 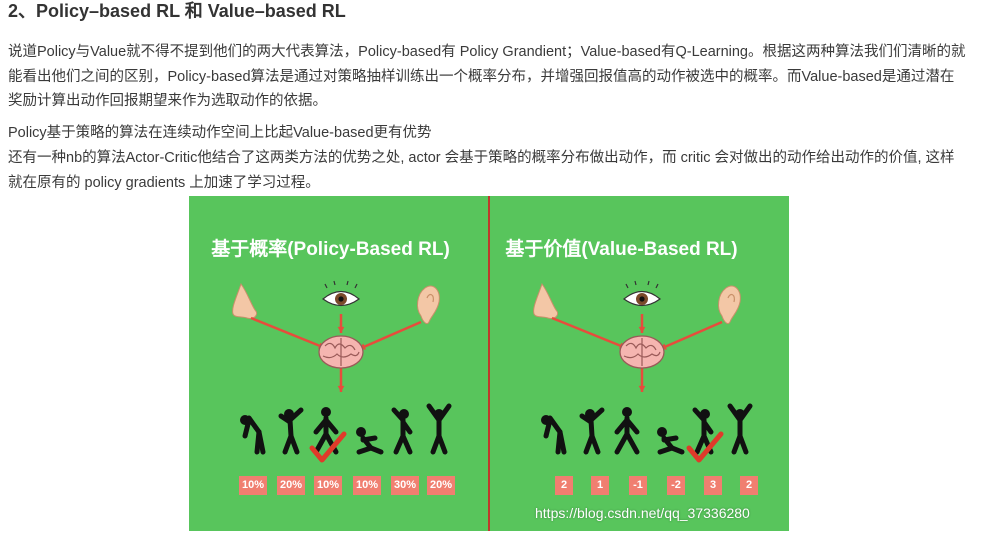 I want to click on policy-probability-badge: 30%, so click(x=405, y=485).